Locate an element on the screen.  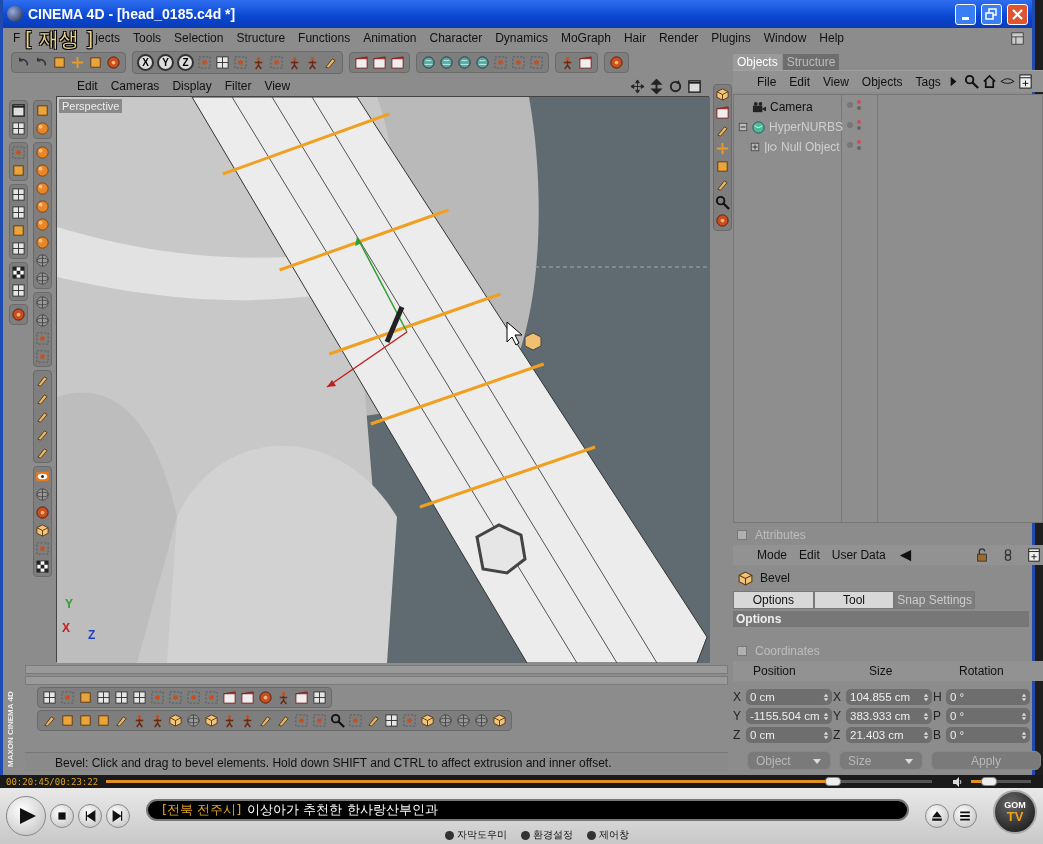
menu-item: Selection is located at coordinates (199, 38).